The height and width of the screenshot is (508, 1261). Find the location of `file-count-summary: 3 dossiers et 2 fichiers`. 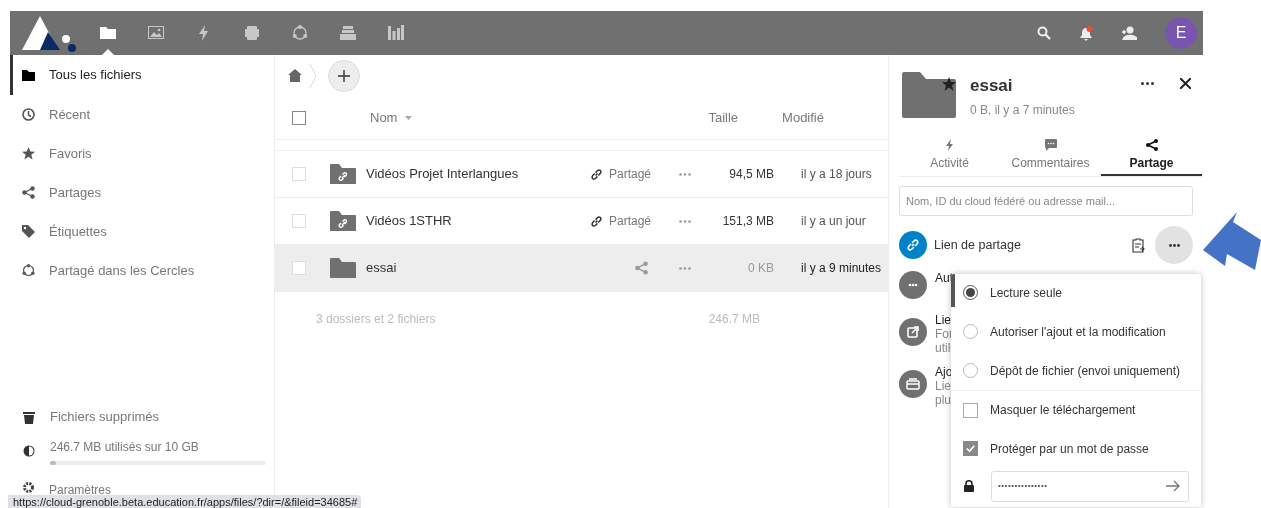

file-count-summary: 3 dossiers et 2 fichiers is located at coordinates (376, 319).